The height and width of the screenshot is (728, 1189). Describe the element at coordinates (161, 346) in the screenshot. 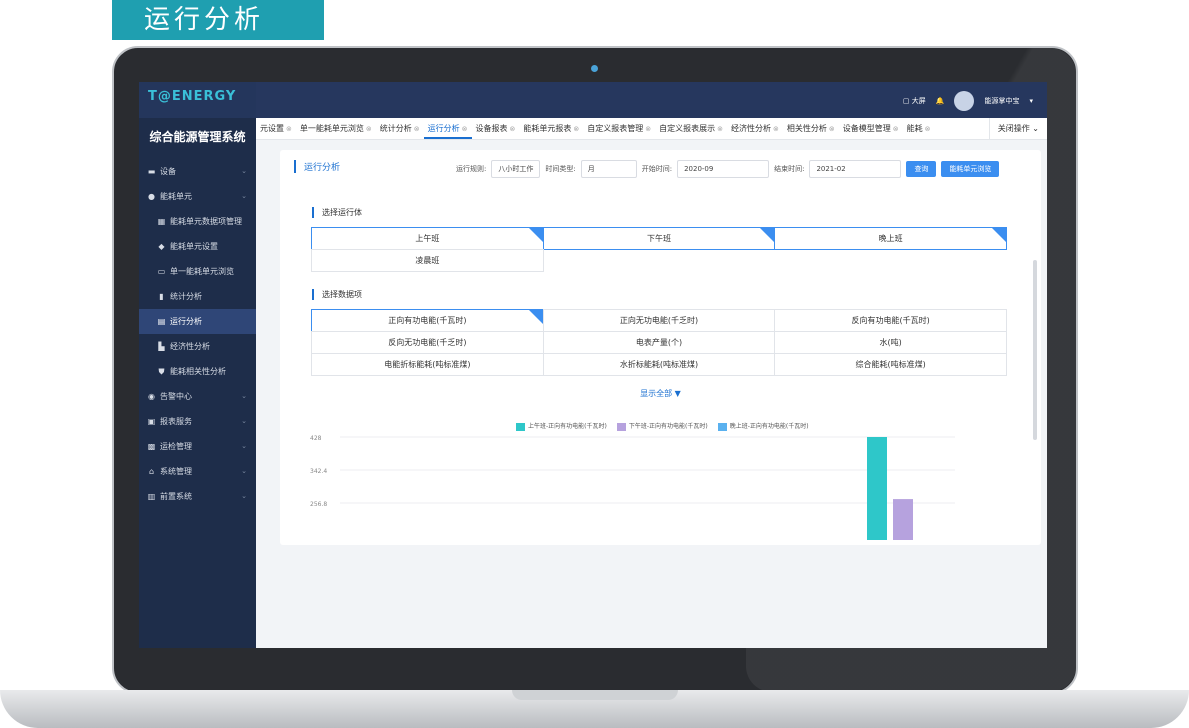

I see `economy-icon: ▙` at that location.